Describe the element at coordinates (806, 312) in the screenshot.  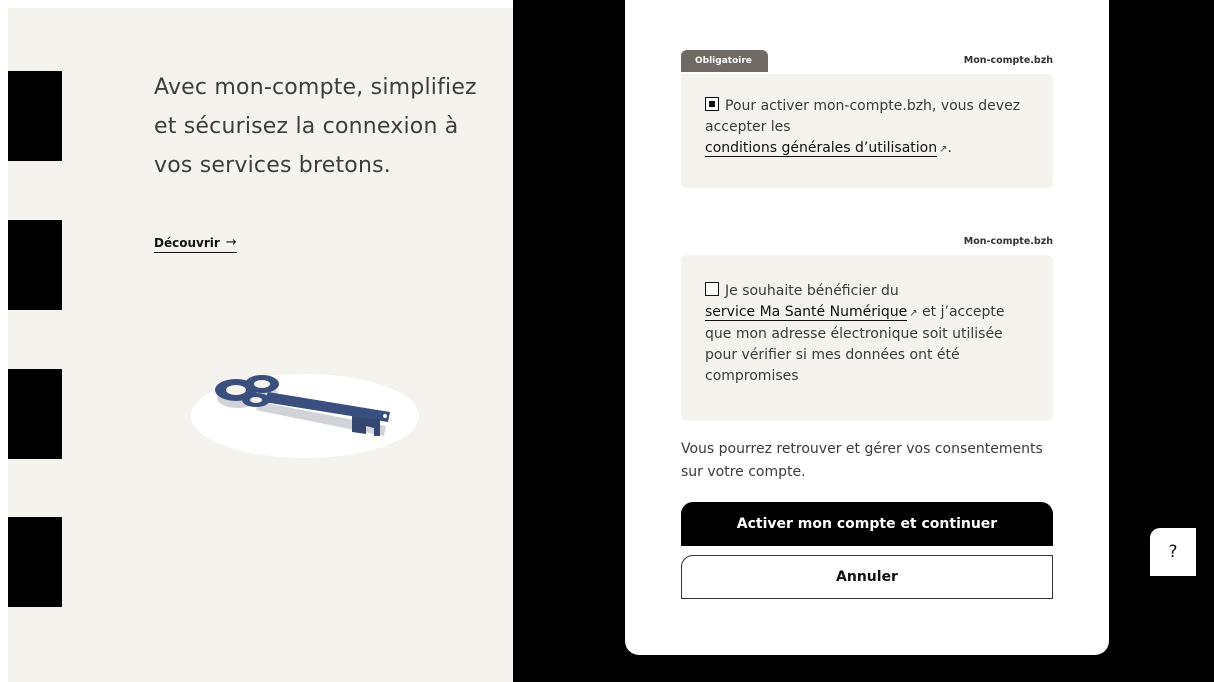
I see `health-service-link: service Ma Santé Numérique` at that location.